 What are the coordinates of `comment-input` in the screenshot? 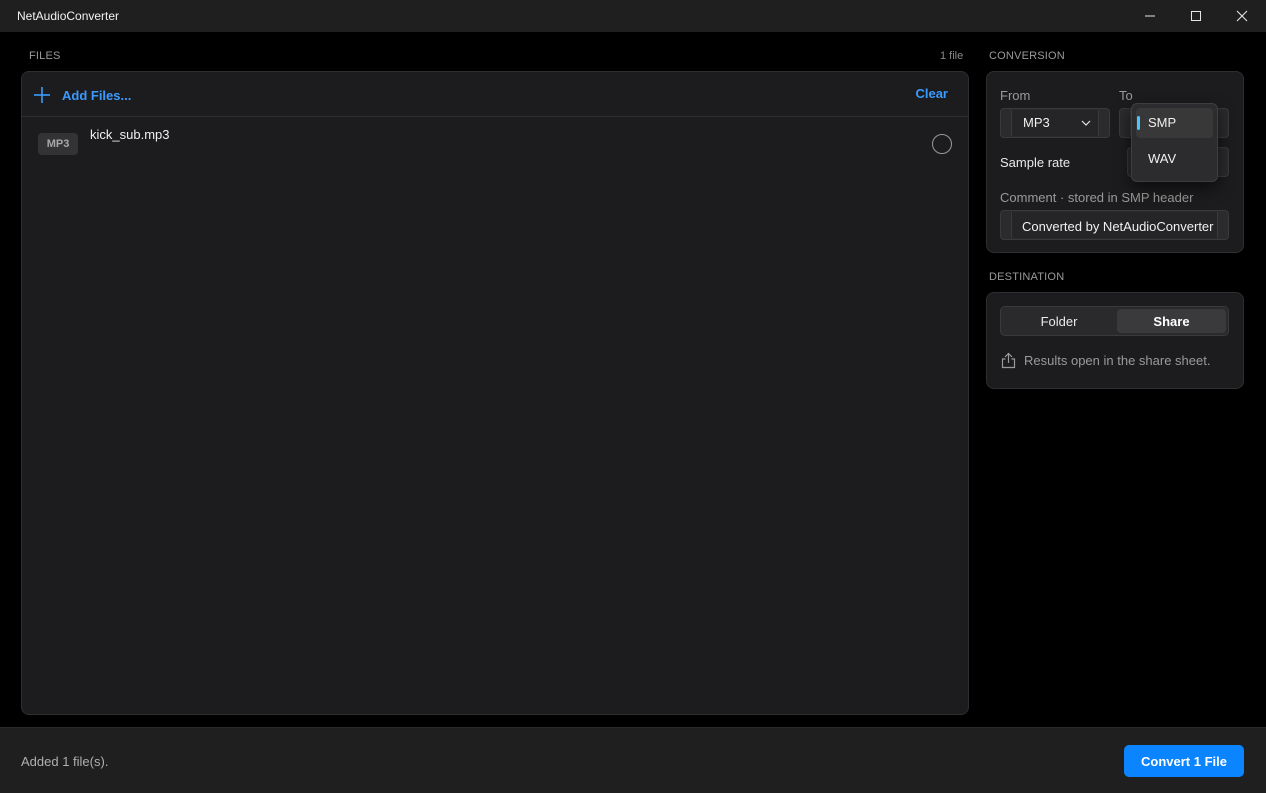 It's located at (1122, 226).